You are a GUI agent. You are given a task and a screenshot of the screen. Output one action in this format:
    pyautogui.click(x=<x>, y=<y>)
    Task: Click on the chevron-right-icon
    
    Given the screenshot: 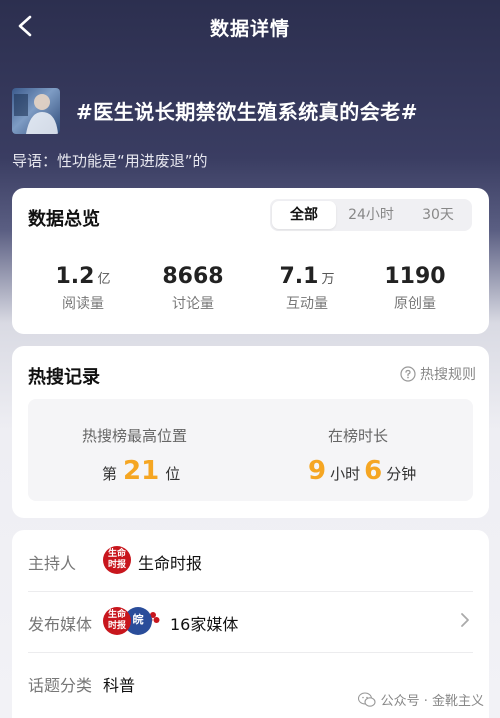 What is the action you would take?
    pyautogui.click(x=465, y=620)
    